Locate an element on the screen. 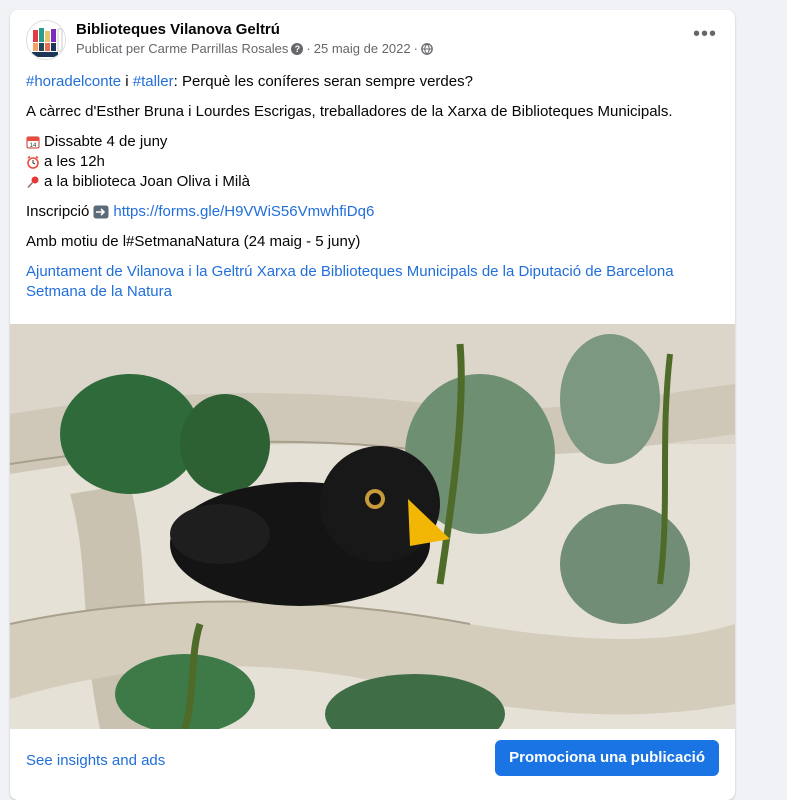 Image resolution: width=787 pixels, height=800 pixels. signup-label: Inscripció is located at coordinates (58, 211).